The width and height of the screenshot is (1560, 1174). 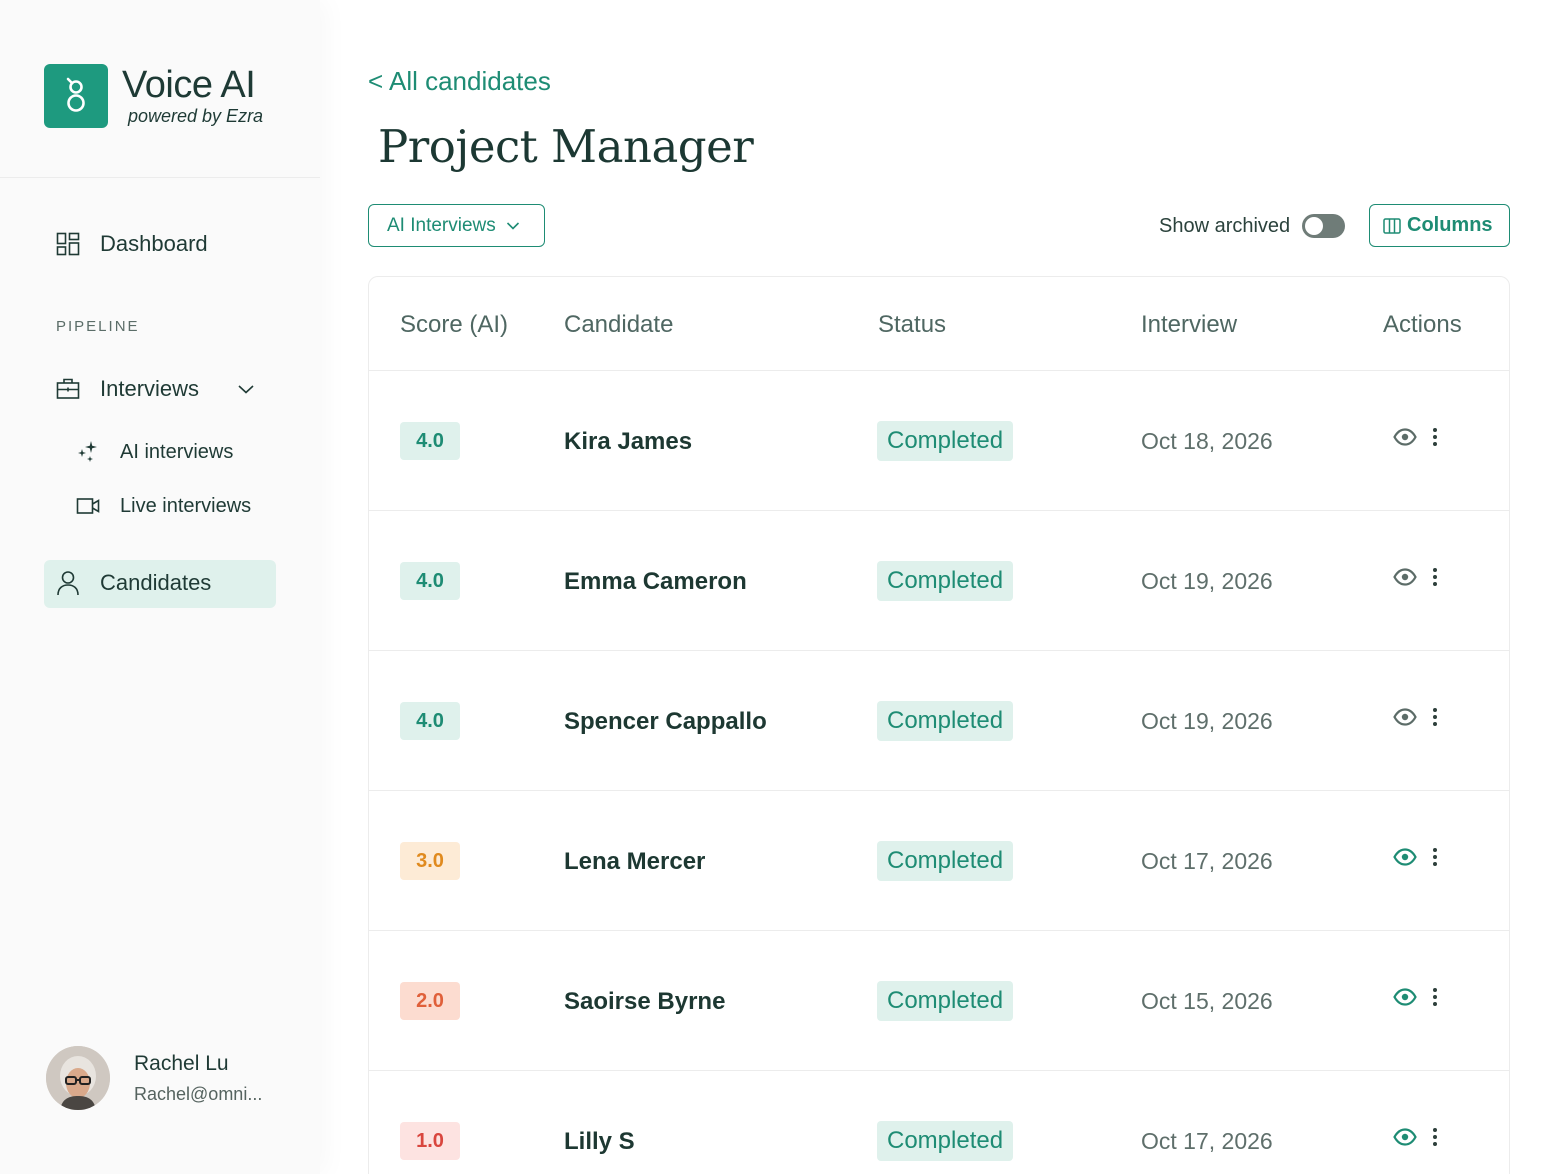 I want to click on avatar, so click(x=78, y=1078).